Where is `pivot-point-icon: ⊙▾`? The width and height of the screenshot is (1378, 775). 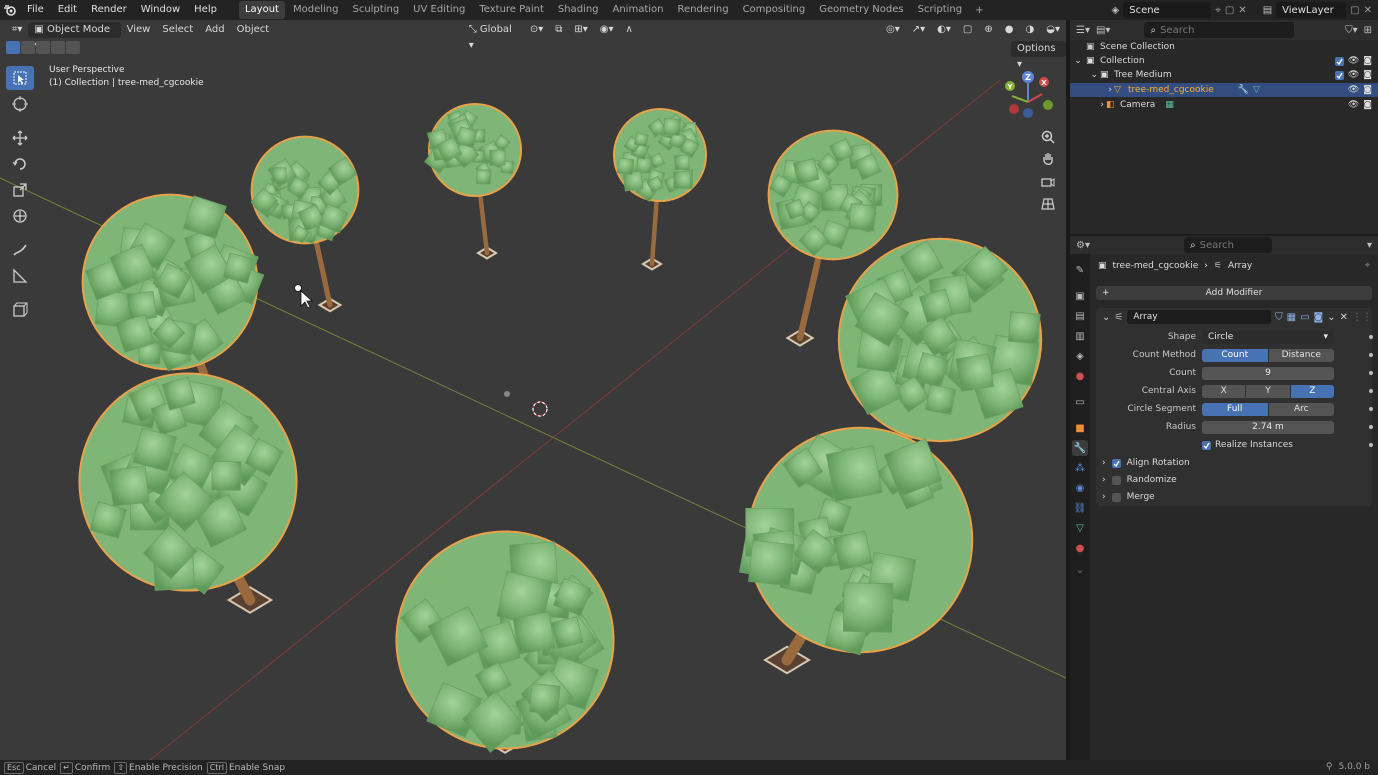 pivot-point-icon: ⊙▾ is located at coordinates (536, 30).